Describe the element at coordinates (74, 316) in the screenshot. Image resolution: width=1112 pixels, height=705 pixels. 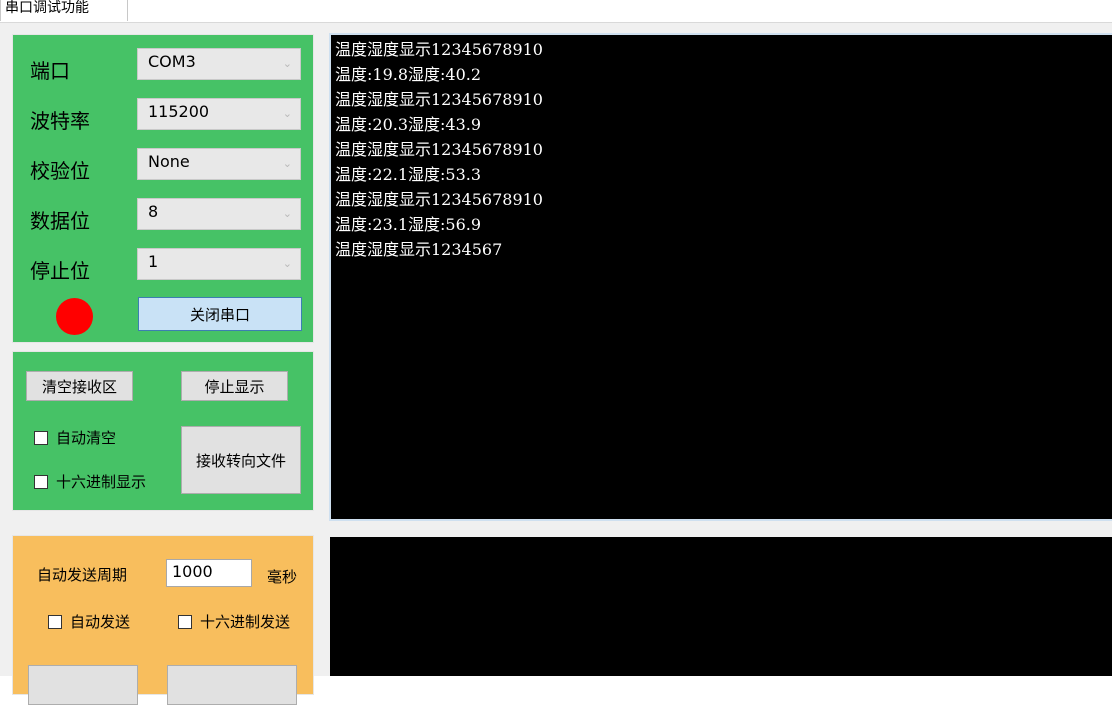
I see `port-status-indicator` at that location.